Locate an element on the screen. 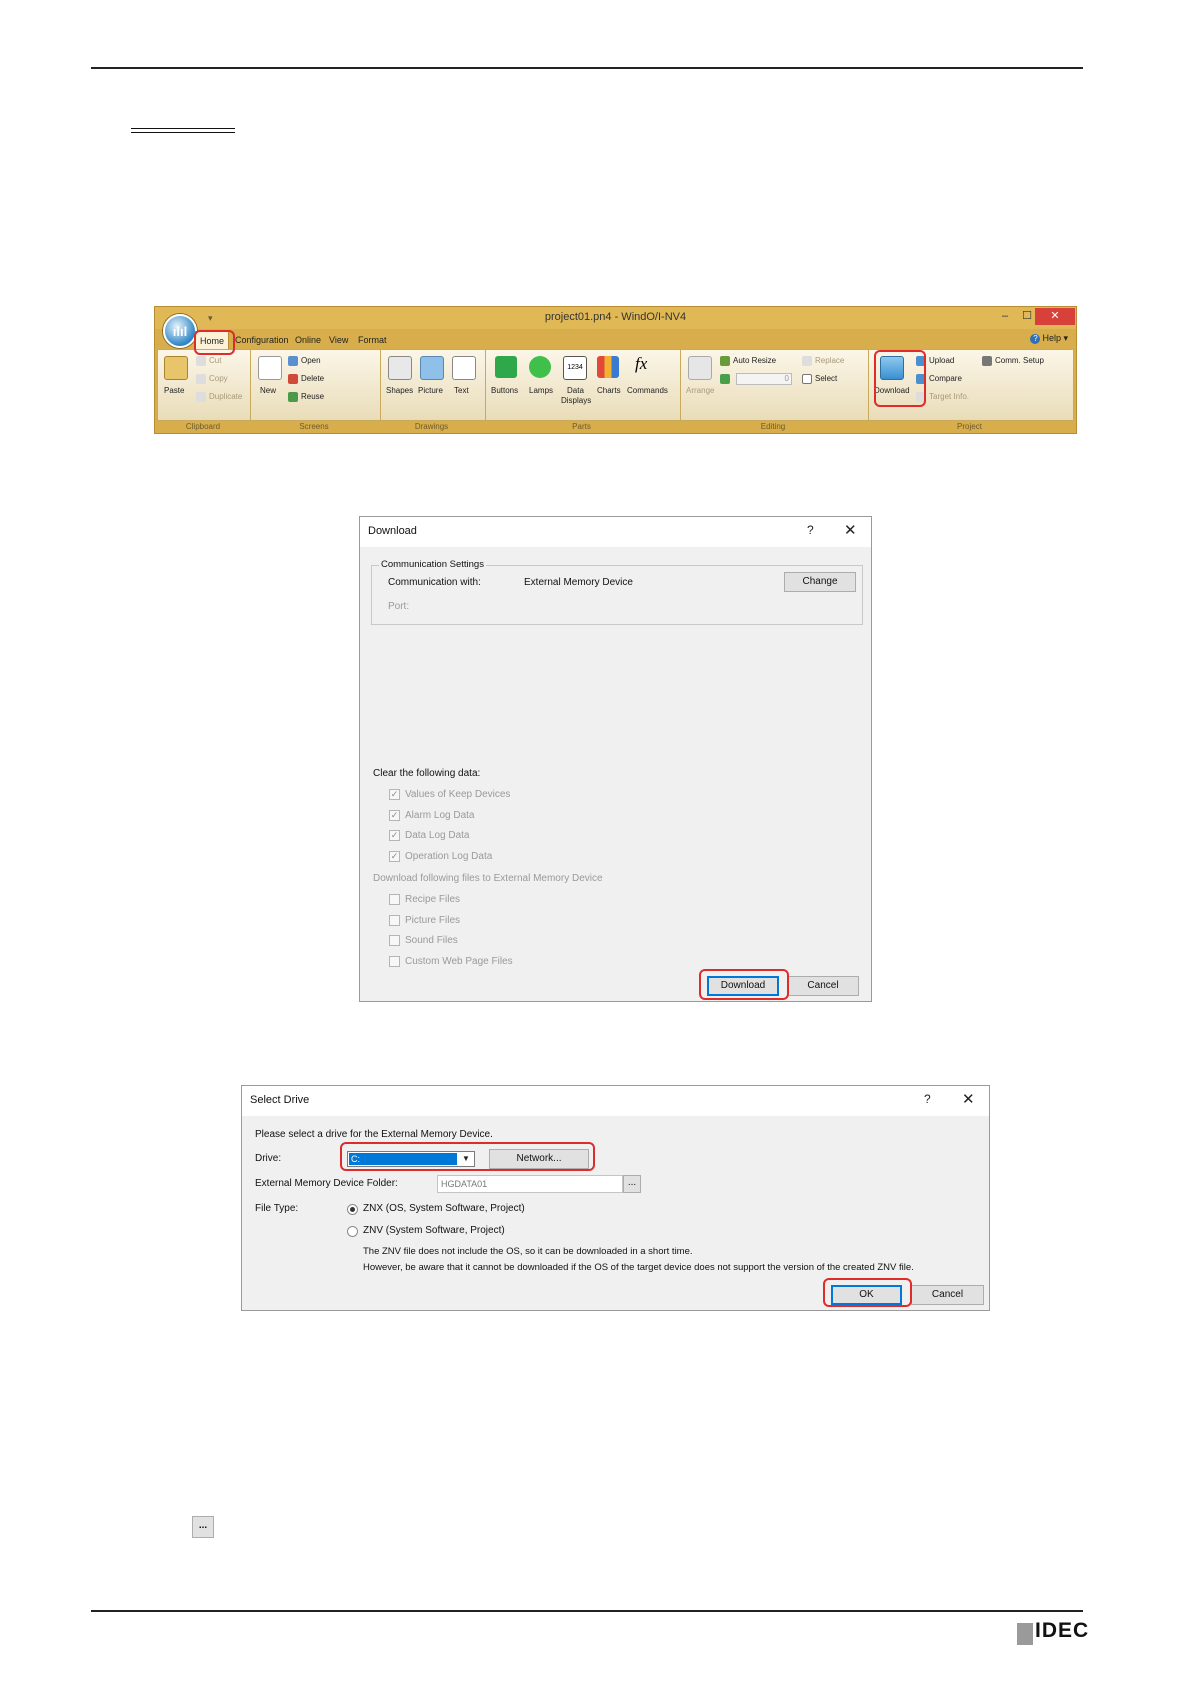 The width and height of the screenshot is (1191, 1684). target-info-button: Target Info. is located at coordinates (949, 396).